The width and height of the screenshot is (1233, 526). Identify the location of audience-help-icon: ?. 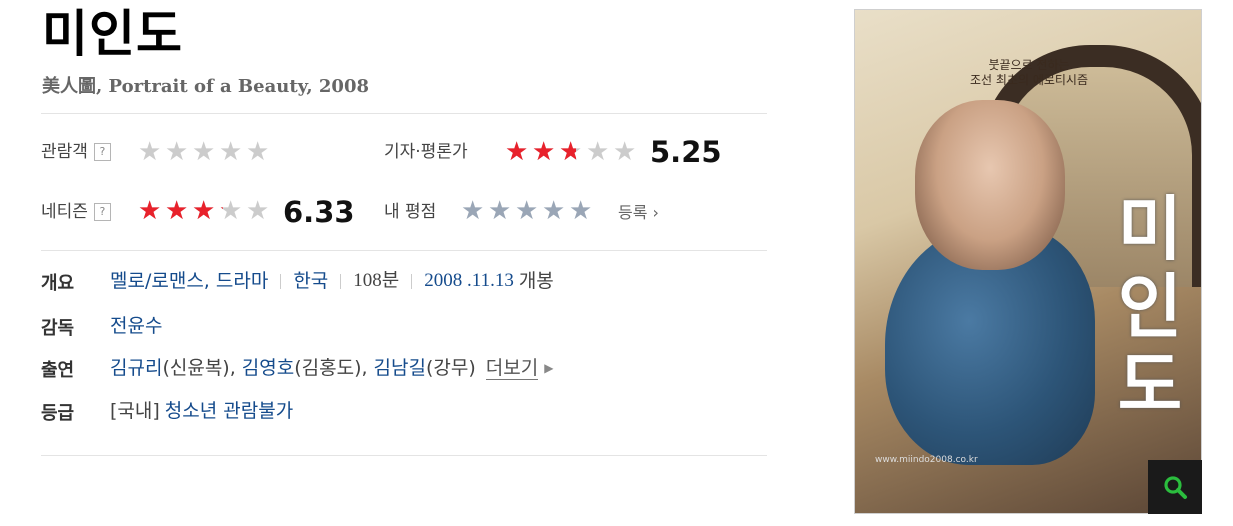
(102, 152).